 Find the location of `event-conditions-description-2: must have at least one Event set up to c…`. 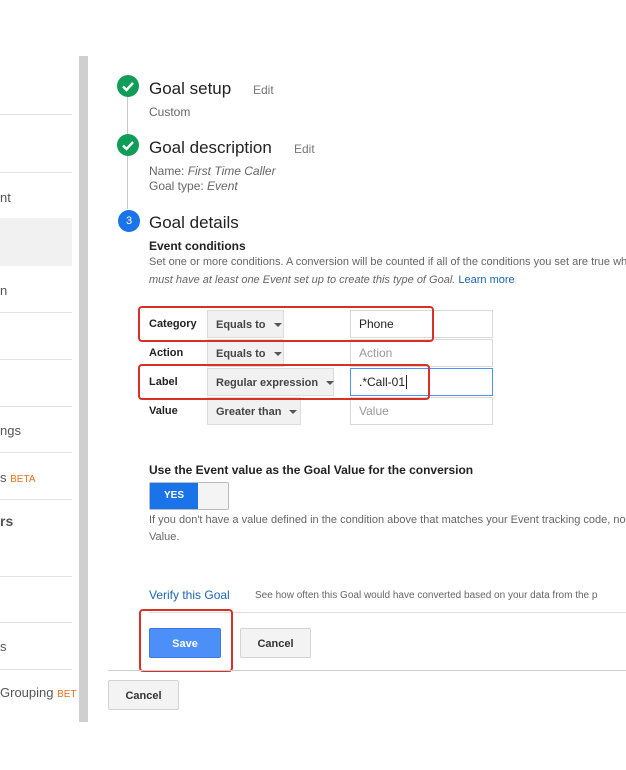

event-conditions-description-2: must have at least one Event set up to c… is located at coordinates (332, 280).